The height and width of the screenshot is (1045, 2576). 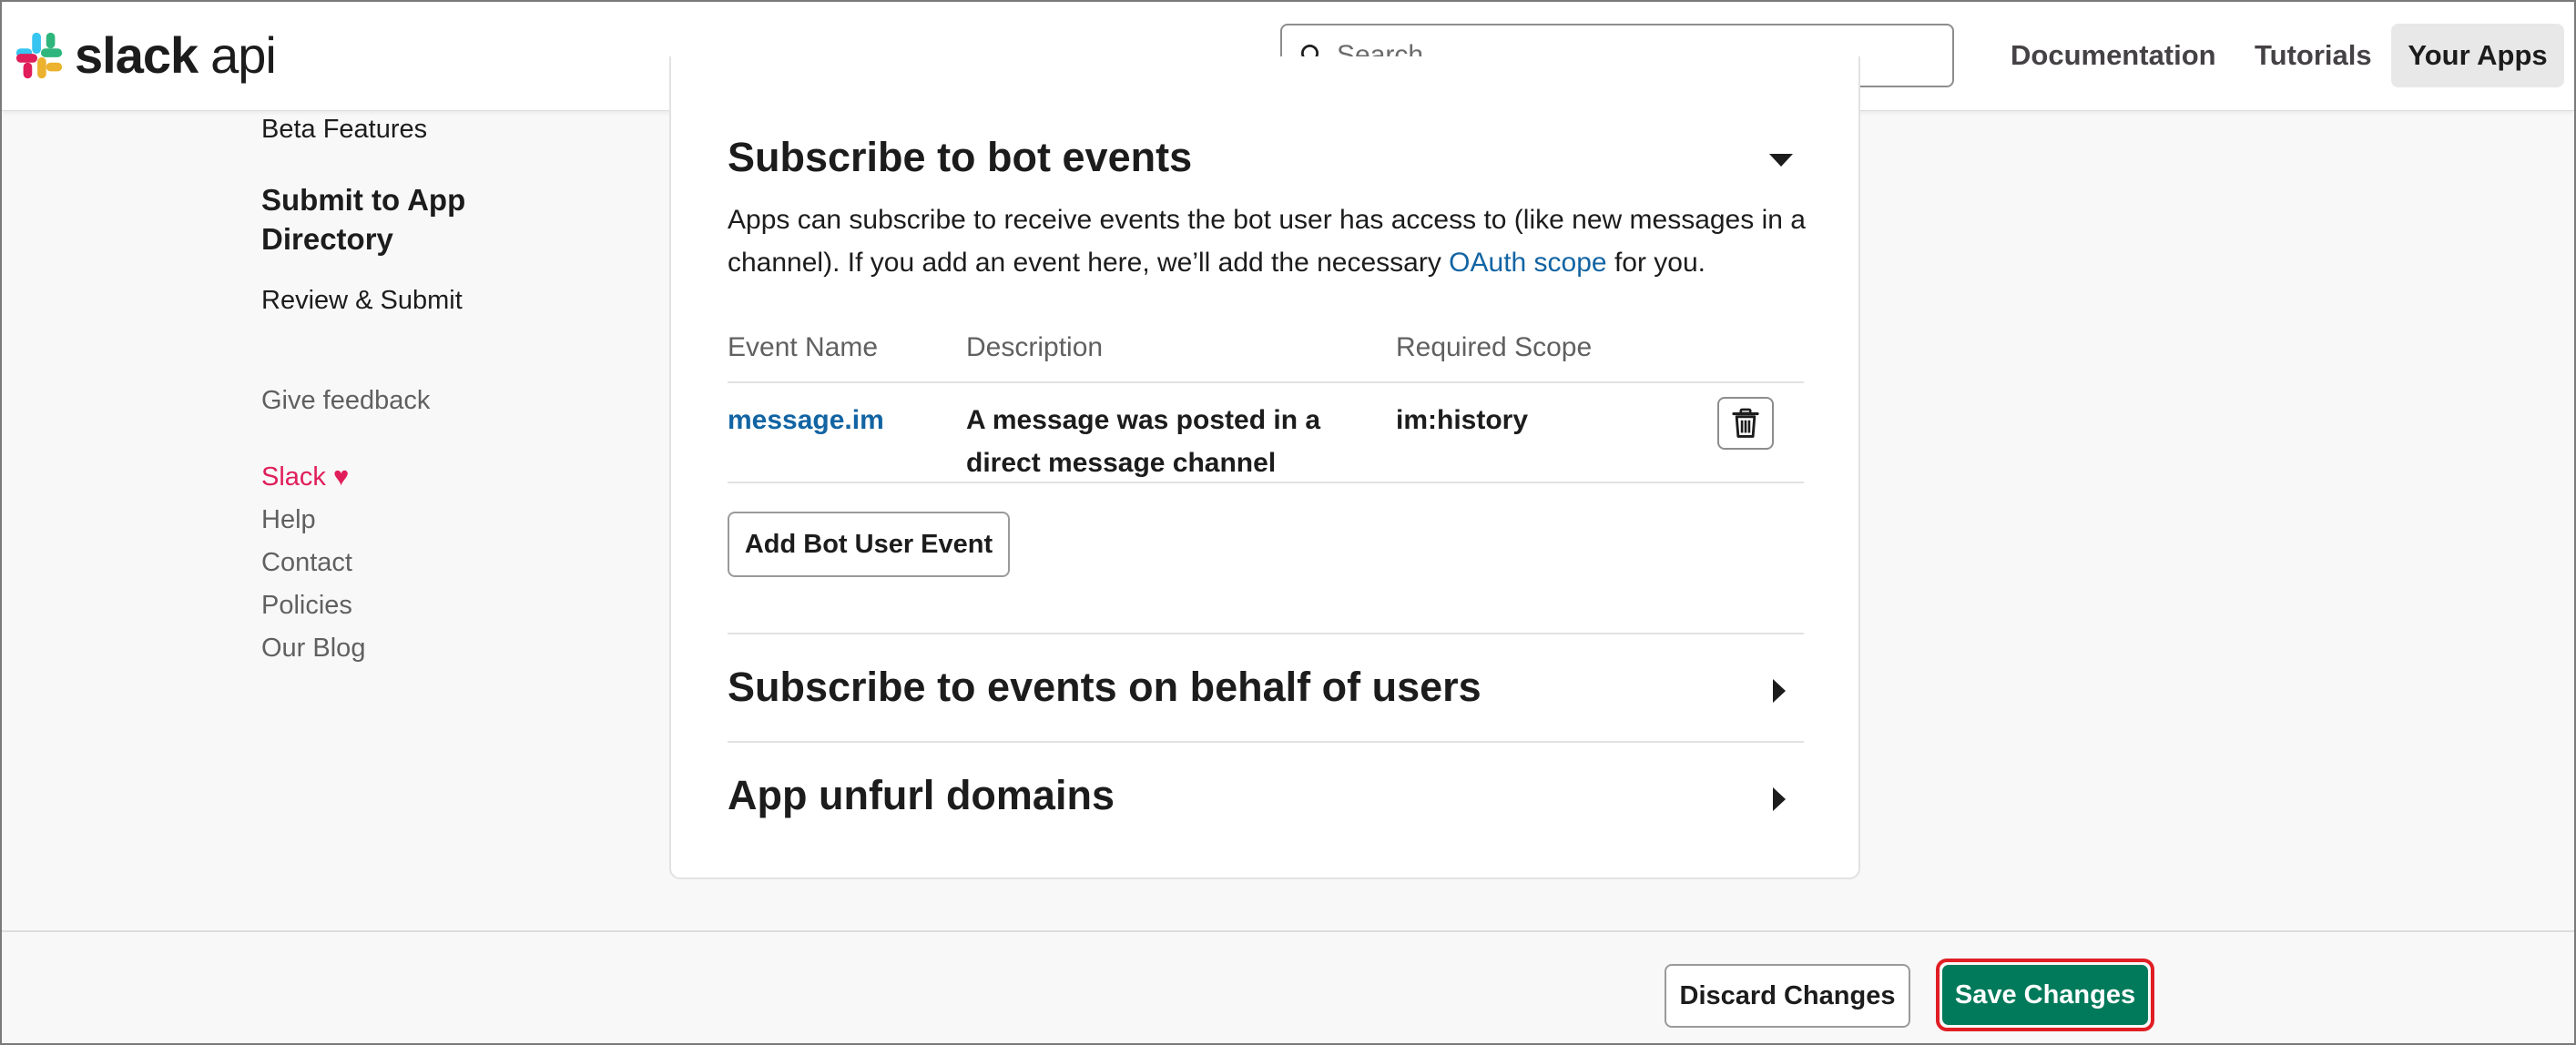 What do you see at coordinates (1527, 263) in the screenshot?
I see `oauth-scope-link: OAuth scope` at bounding box center [1527, 263].